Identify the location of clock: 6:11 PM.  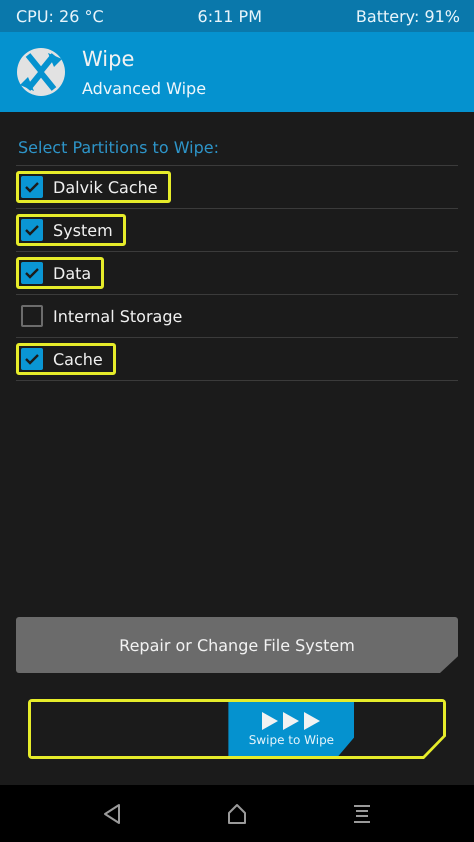
(230, 16).